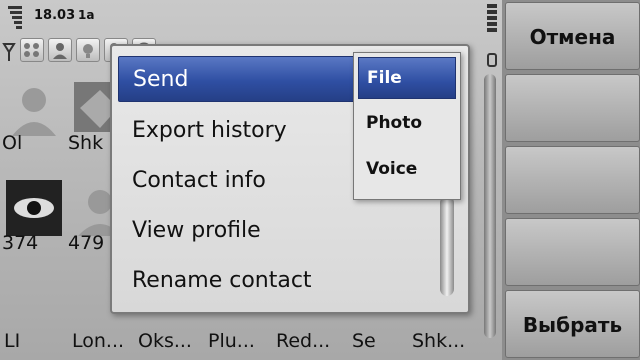 The image size is (640, 360). What do you see at coordinates (12, 143) in the screenshot?
I see `contact-name: Ol` at bounding box center [12, 143].